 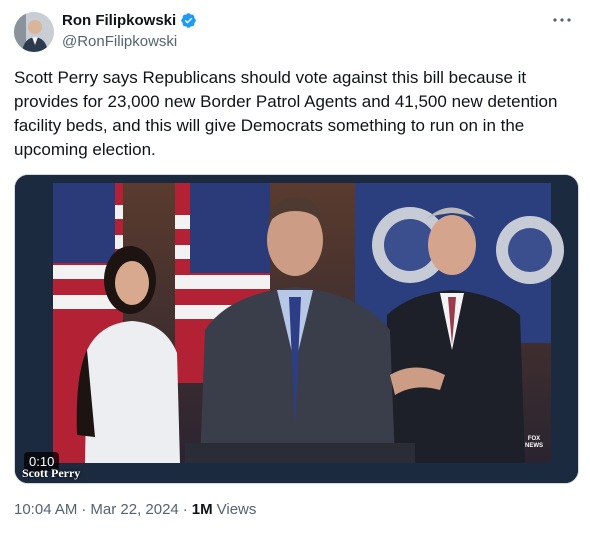 I want to click on name-row: Ron Filipkowski, so click(x=129, y=20).